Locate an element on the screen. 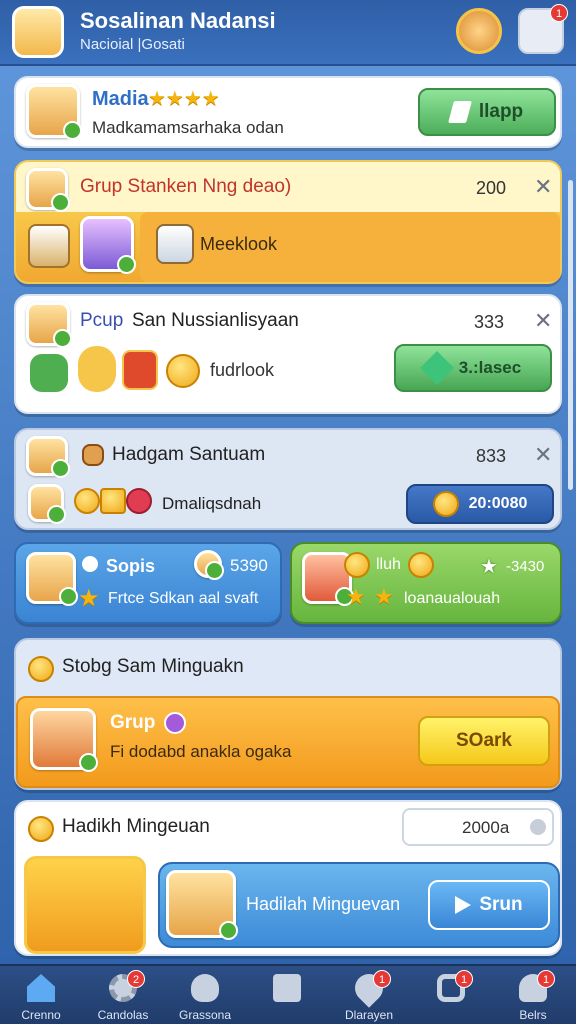 This screenshot has width=576, height=1024. media-avatar is located at coordinates (54, 112).